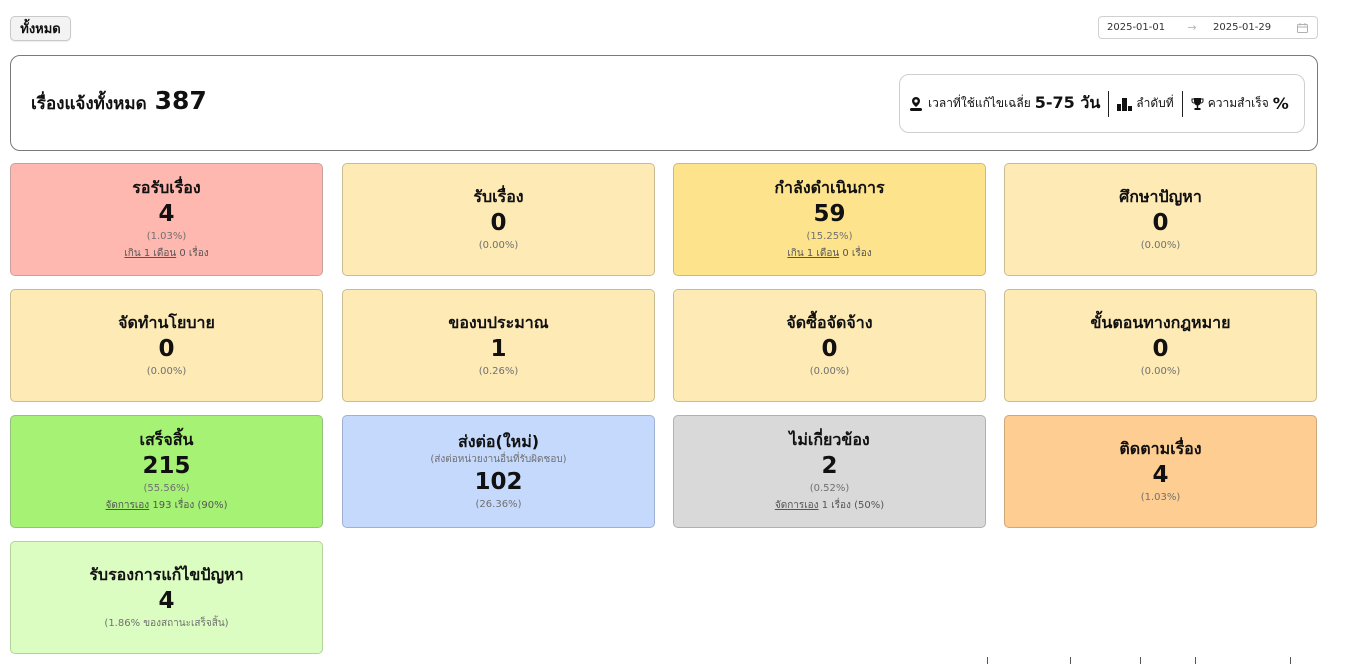 This screenshot has height=664, width=1345. I want to click on card-count: 102, so click(498, 481).